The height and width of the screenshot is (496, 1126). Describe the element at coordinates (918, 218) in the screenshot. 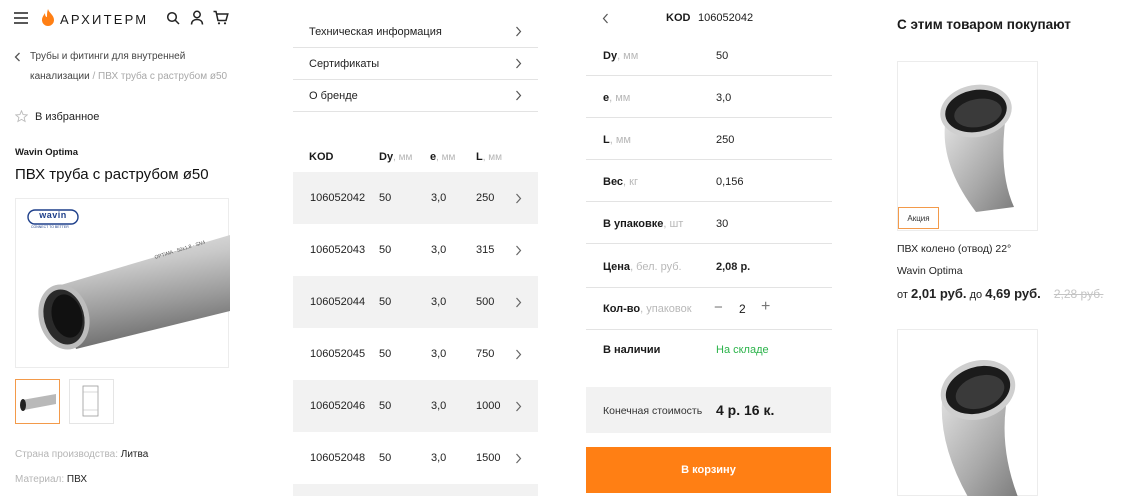

I see `promo-badge: Акция` at that location.